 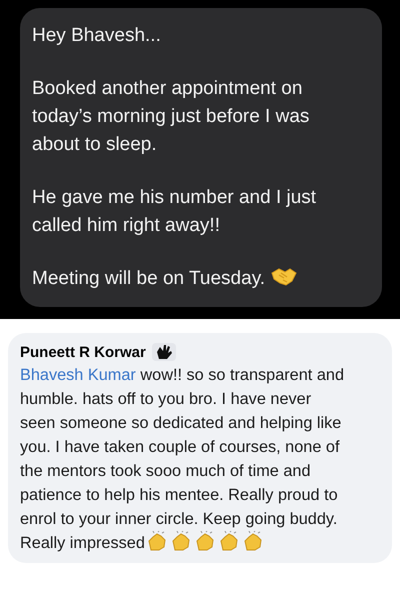 What do you see at coordinates (83, 352) in the screenshot?
I see `author-name: Puneett R Korwar` at bounding box center [83, 352].